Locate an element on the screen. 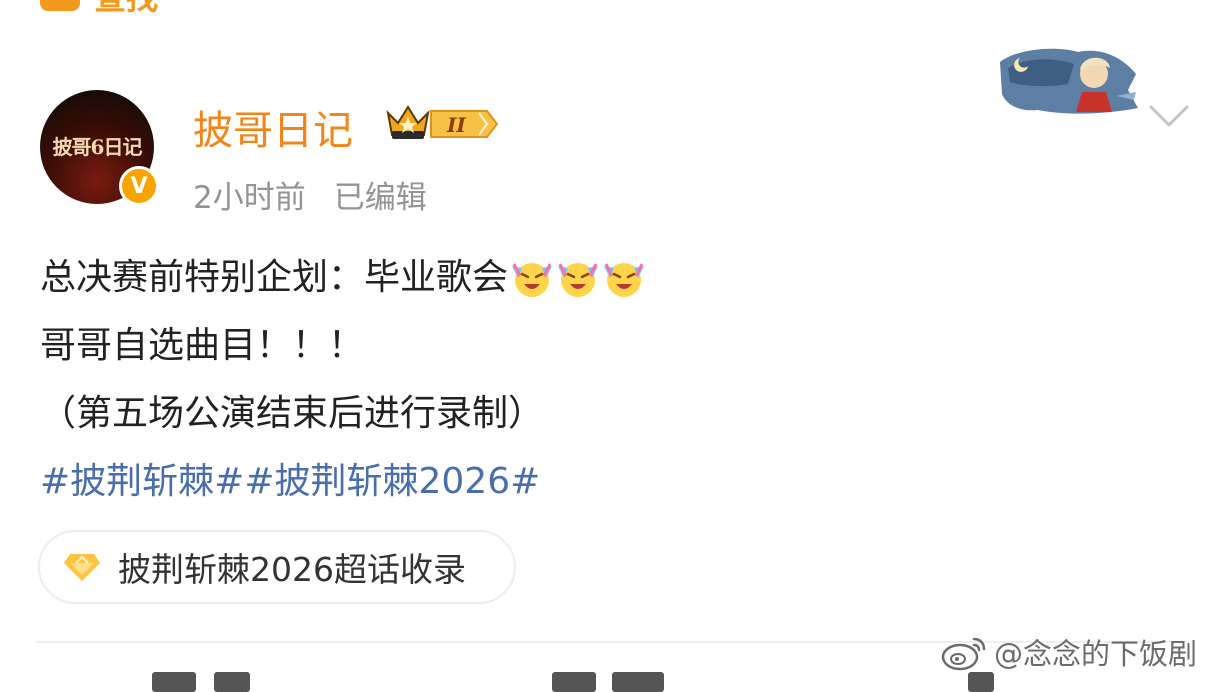 The image size is (1220, 692). verified-badge-icon: V is located at coordinates (139, 186).